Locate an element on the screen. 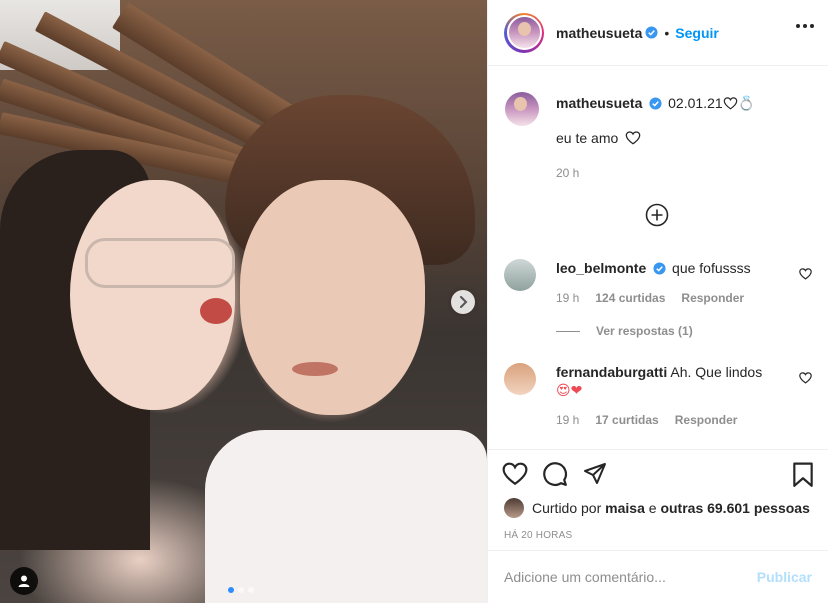  follow-button: Seguir is located at coordinates (697, 33).